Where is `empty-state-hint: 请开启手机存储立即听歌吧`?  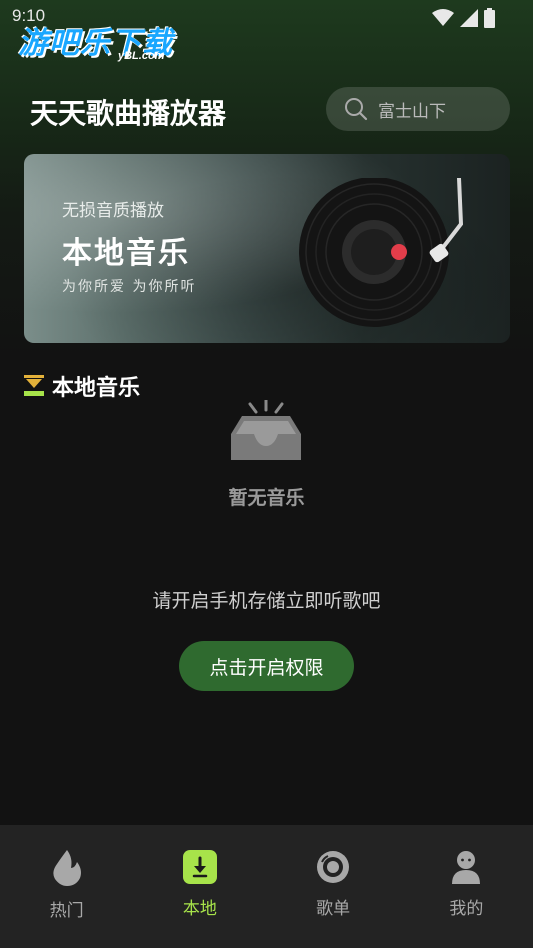 empty-state-hint: 请开启手机存储立即听歌吧 is located at coordinates (266, 601).